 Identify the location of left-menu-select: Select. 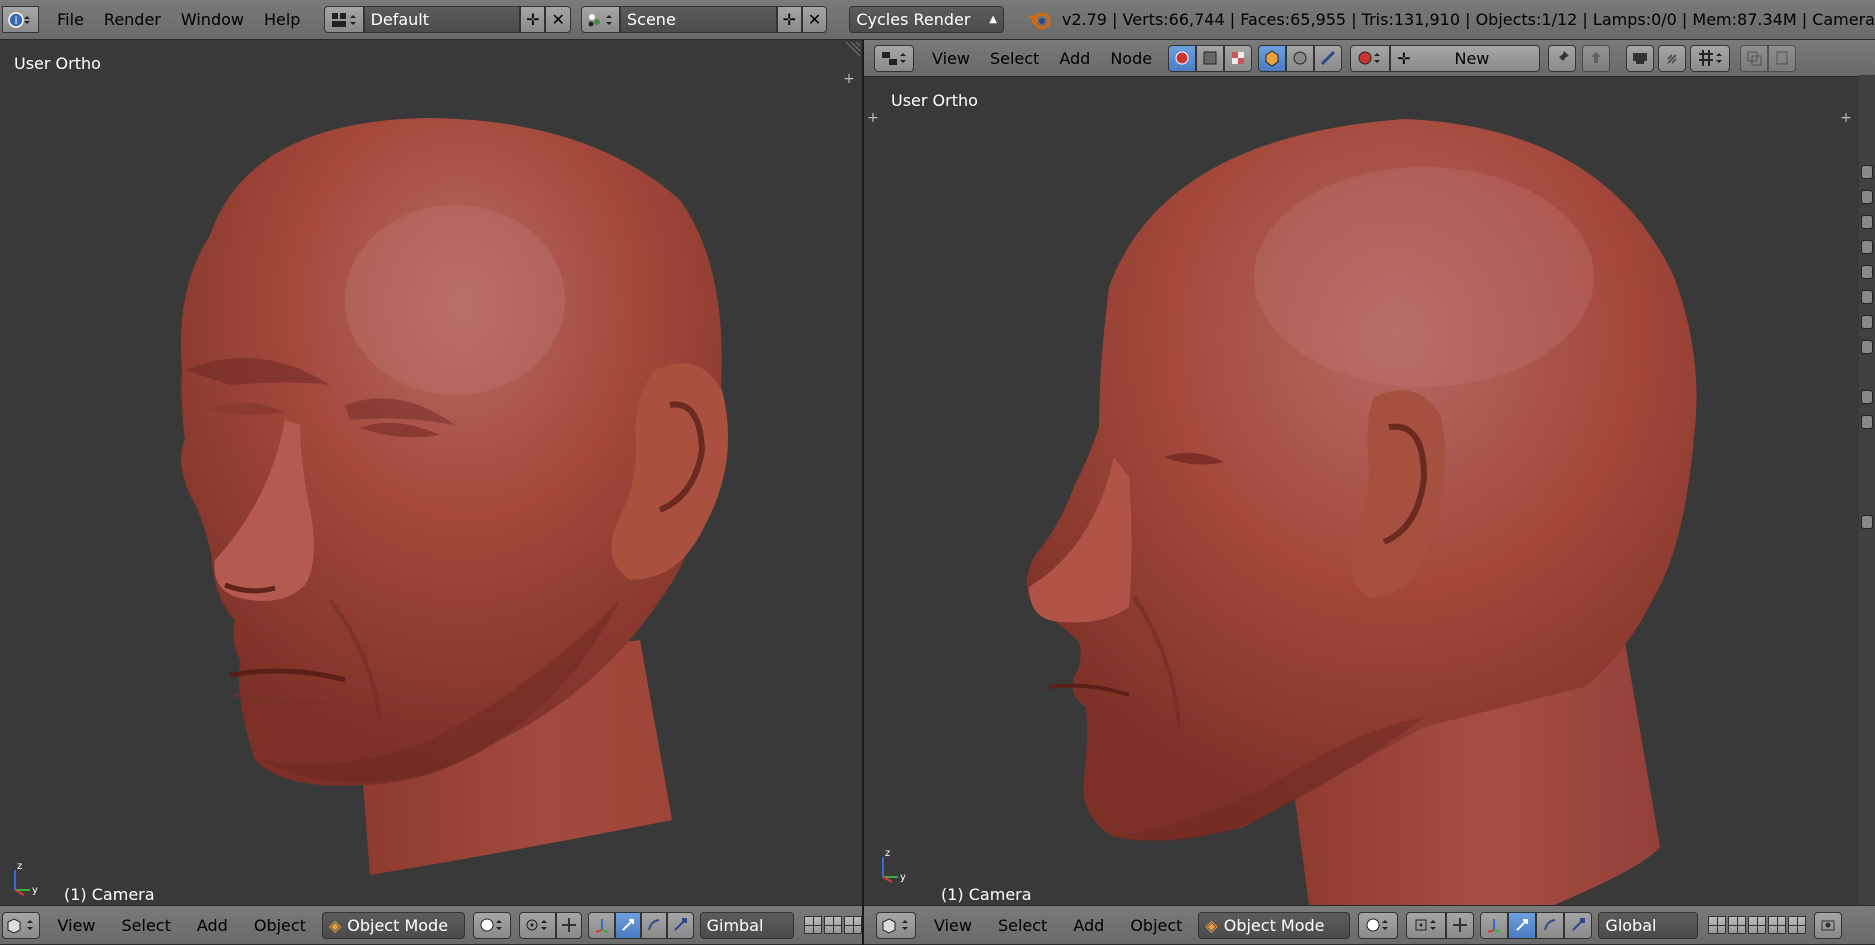
(146, 925).